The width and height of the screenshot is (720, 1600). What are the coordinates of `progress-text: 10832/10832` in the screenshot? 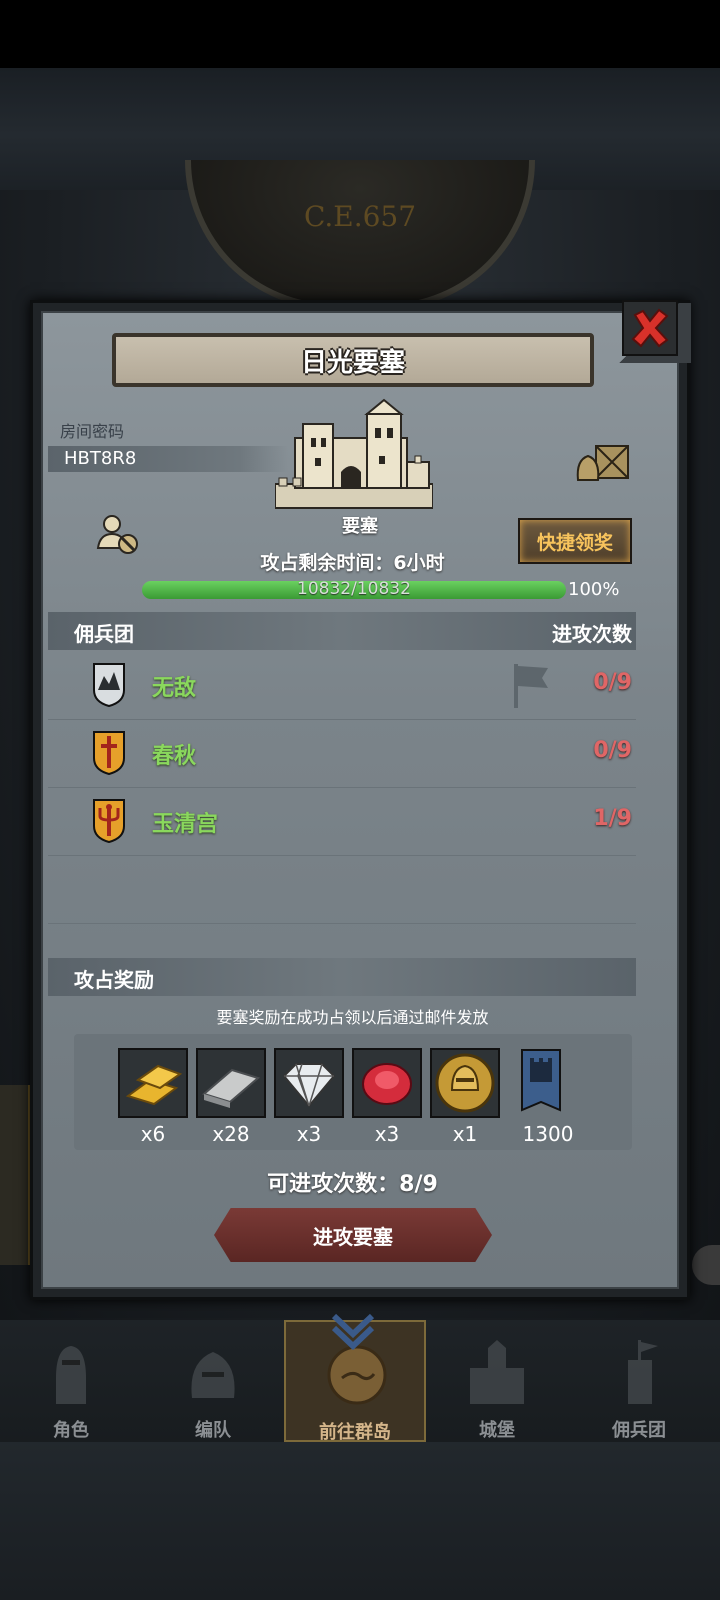 It's located at (354, 589).